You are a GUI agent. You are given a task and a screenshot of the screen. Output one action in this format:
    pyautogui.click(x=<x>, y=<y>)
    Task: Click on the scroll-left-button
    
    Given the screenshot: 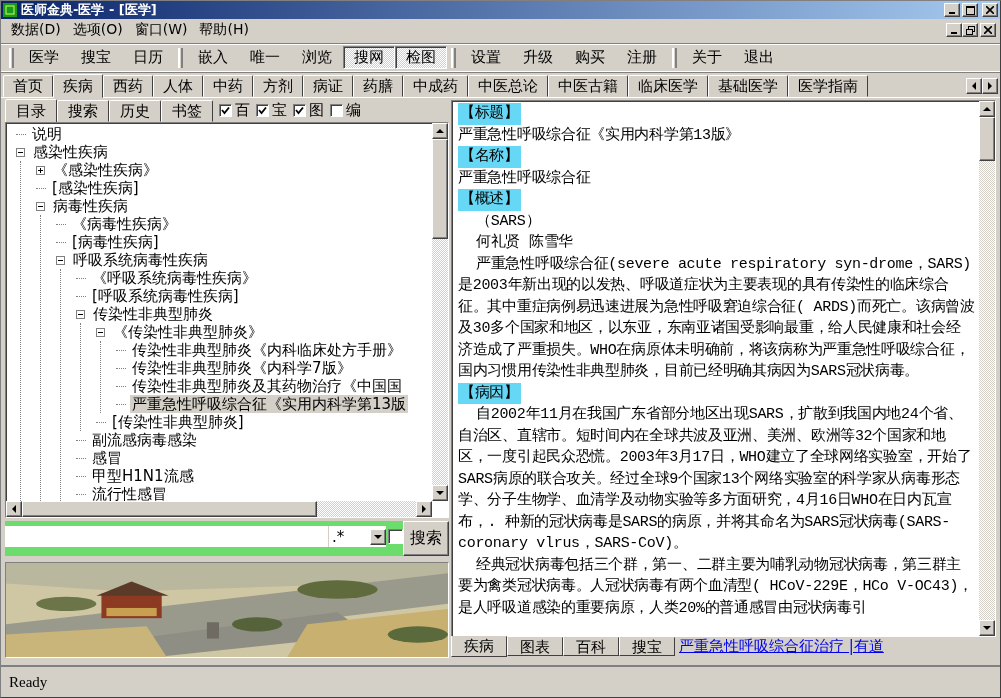 What is the action you would take?
    pyautogui.click(x=974, y=86)
    